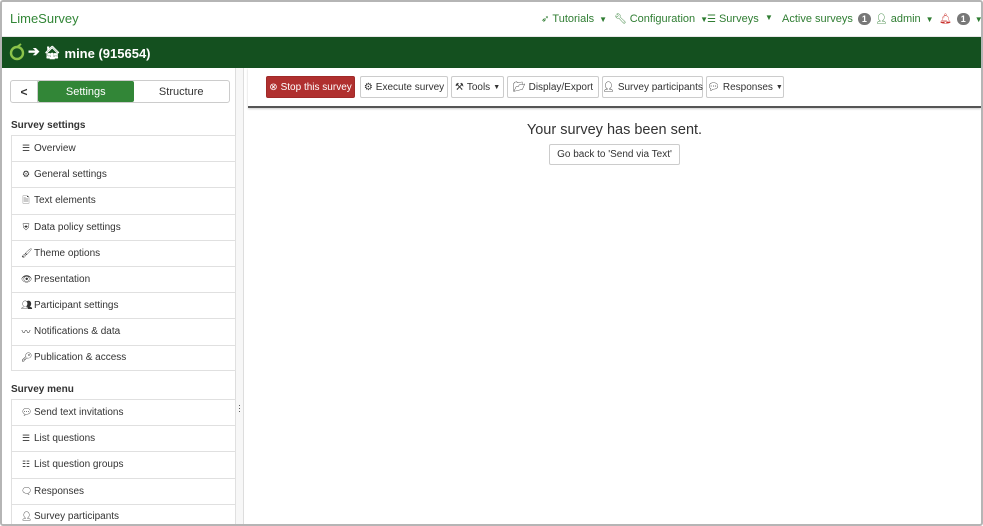  I want to click on display-export-label: Display/Export, so click(561, 87).